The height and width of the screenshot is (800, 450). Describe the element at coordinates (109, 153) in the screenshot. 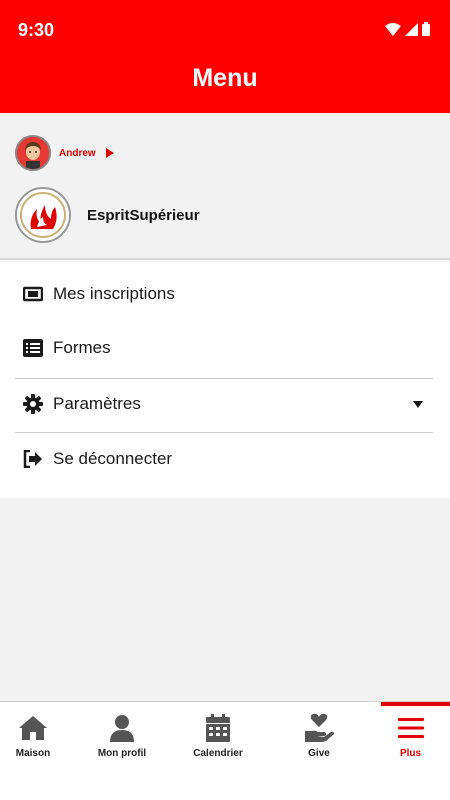

I see `play-arrow-icon` at that location.